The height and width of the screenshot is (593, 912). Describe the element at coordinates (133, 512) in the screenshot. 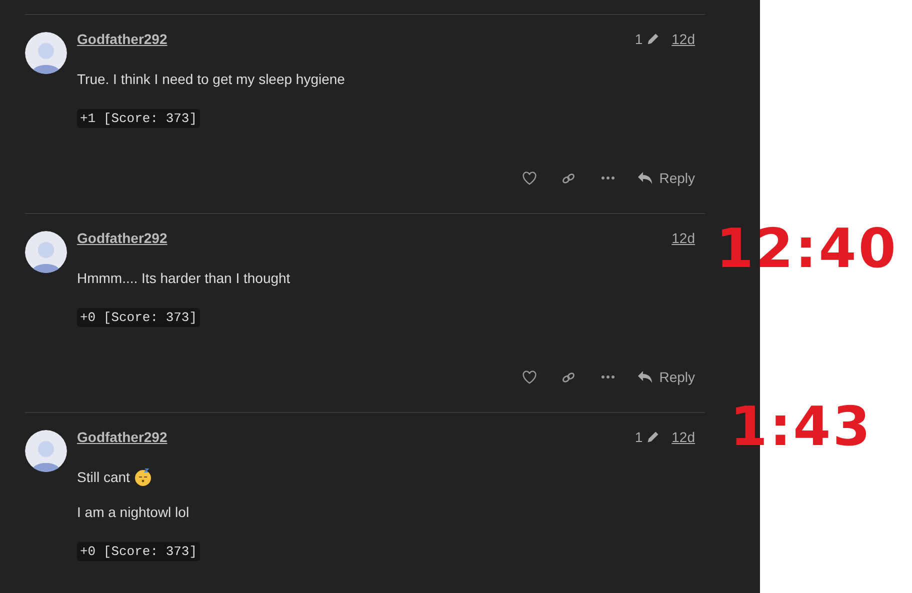

I see `post-text: I am a nightowl lol` at that location.